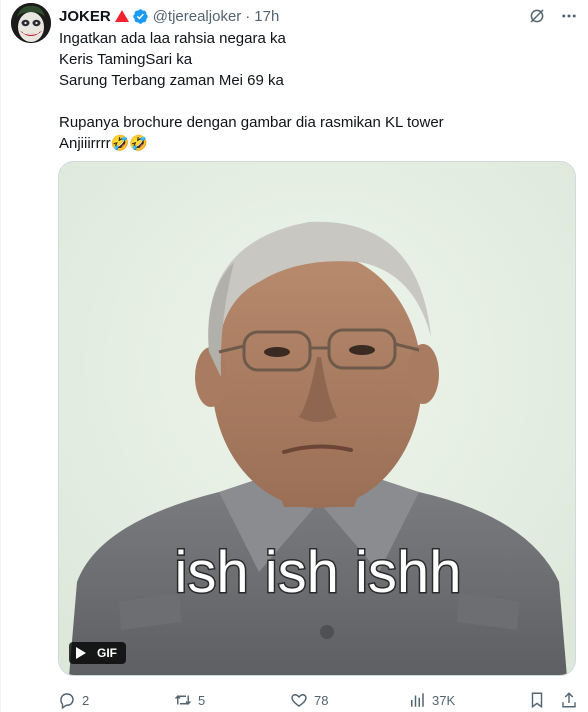  I want to click on timestamp: 17h, so click(266, 16).